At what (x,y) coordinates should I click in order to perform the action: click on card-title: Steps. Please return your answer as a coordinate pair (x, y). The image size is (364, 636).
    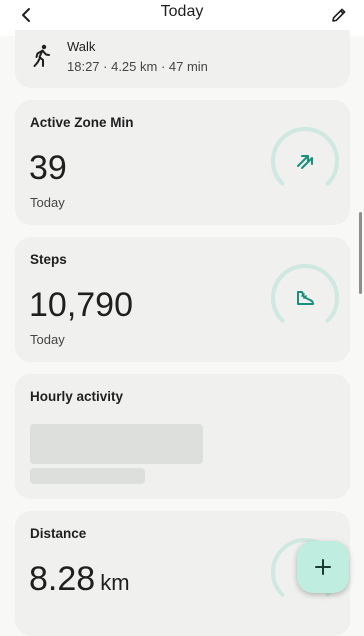
    Looking at the image, I should click on (48, 259).